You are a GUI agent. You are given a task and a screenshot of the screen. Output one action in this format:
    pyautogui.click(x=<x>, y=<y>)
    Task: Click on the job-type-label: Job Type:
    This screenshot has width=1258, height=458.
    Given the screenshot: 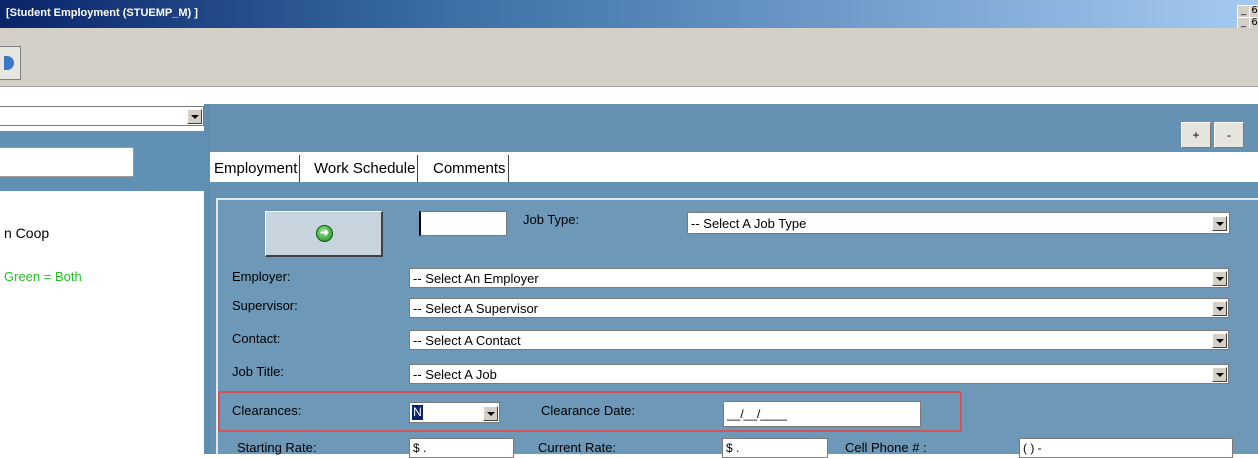 What is the action you would take?
    pyautogui.click(x=551, y=219)
    